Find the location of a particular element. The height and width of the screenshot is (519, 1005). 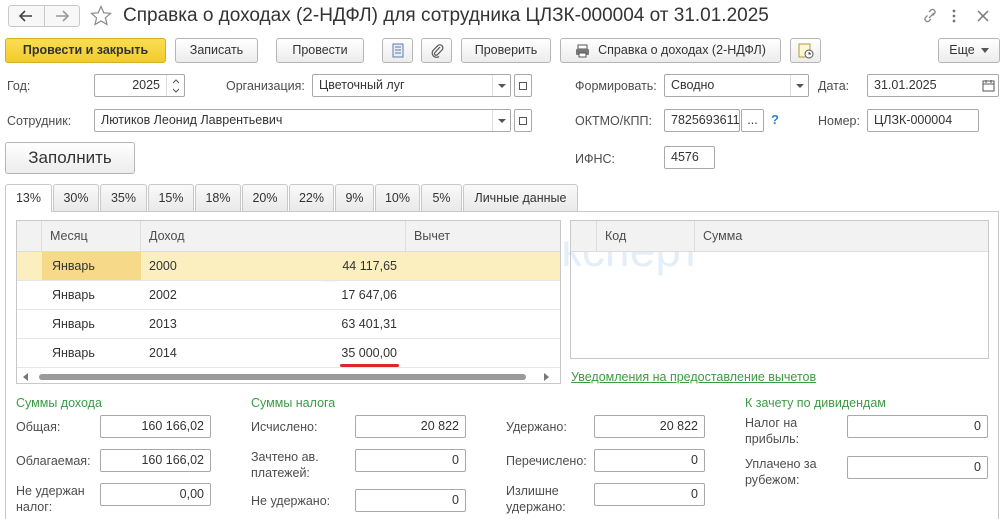

employee-open-button is located at coordinates (523, 120).